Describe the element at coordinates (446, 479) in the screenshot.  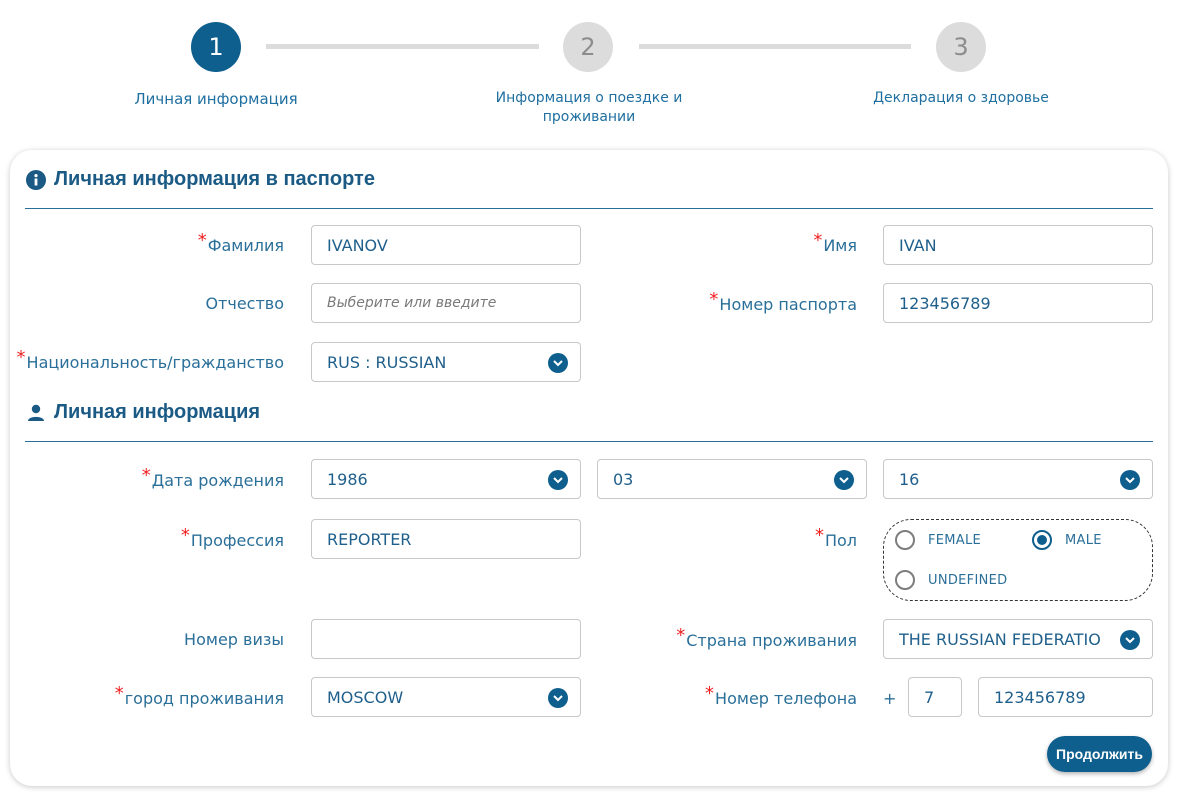
I see `birth-year-select: 1986` at that location.